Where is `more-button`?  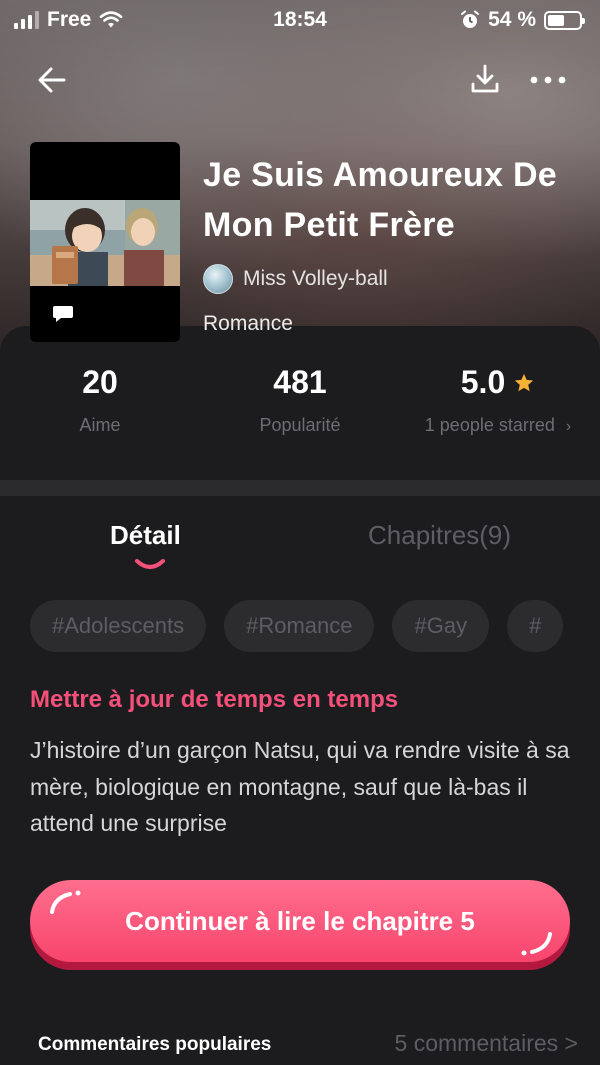 more-button is located at coordinates (548, 79).